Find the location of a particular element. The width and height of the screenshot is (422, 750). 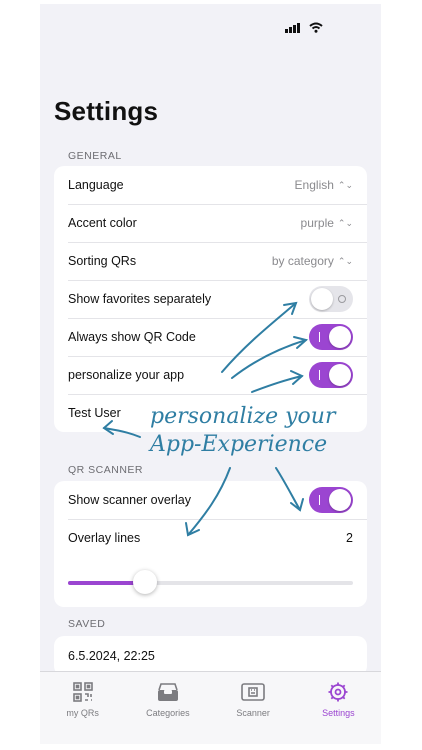

qr-code-icon is located at coordinates (82, 692).